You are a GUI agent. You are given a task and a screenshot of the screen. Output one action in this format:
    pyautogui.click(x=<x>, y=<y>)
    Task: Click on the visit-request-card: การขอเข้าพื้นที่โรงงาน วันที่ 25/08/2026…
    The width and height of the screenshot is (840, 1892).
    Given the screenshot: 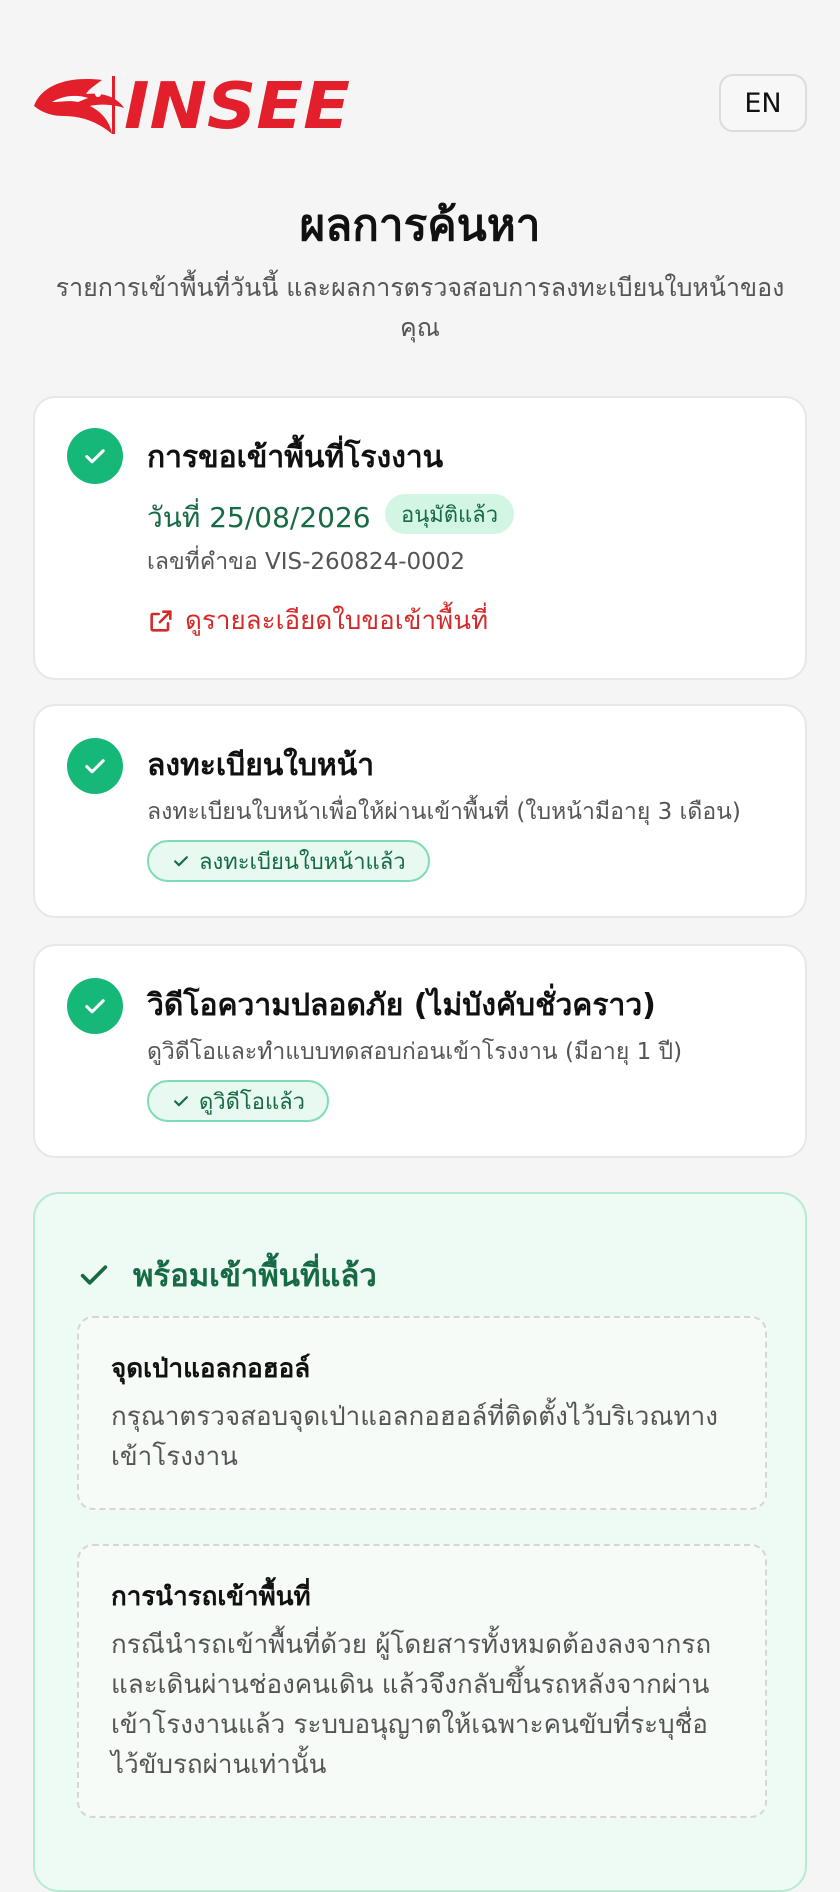 What is the action you would take?
    pyautogui.click(x=420, y=538)
    